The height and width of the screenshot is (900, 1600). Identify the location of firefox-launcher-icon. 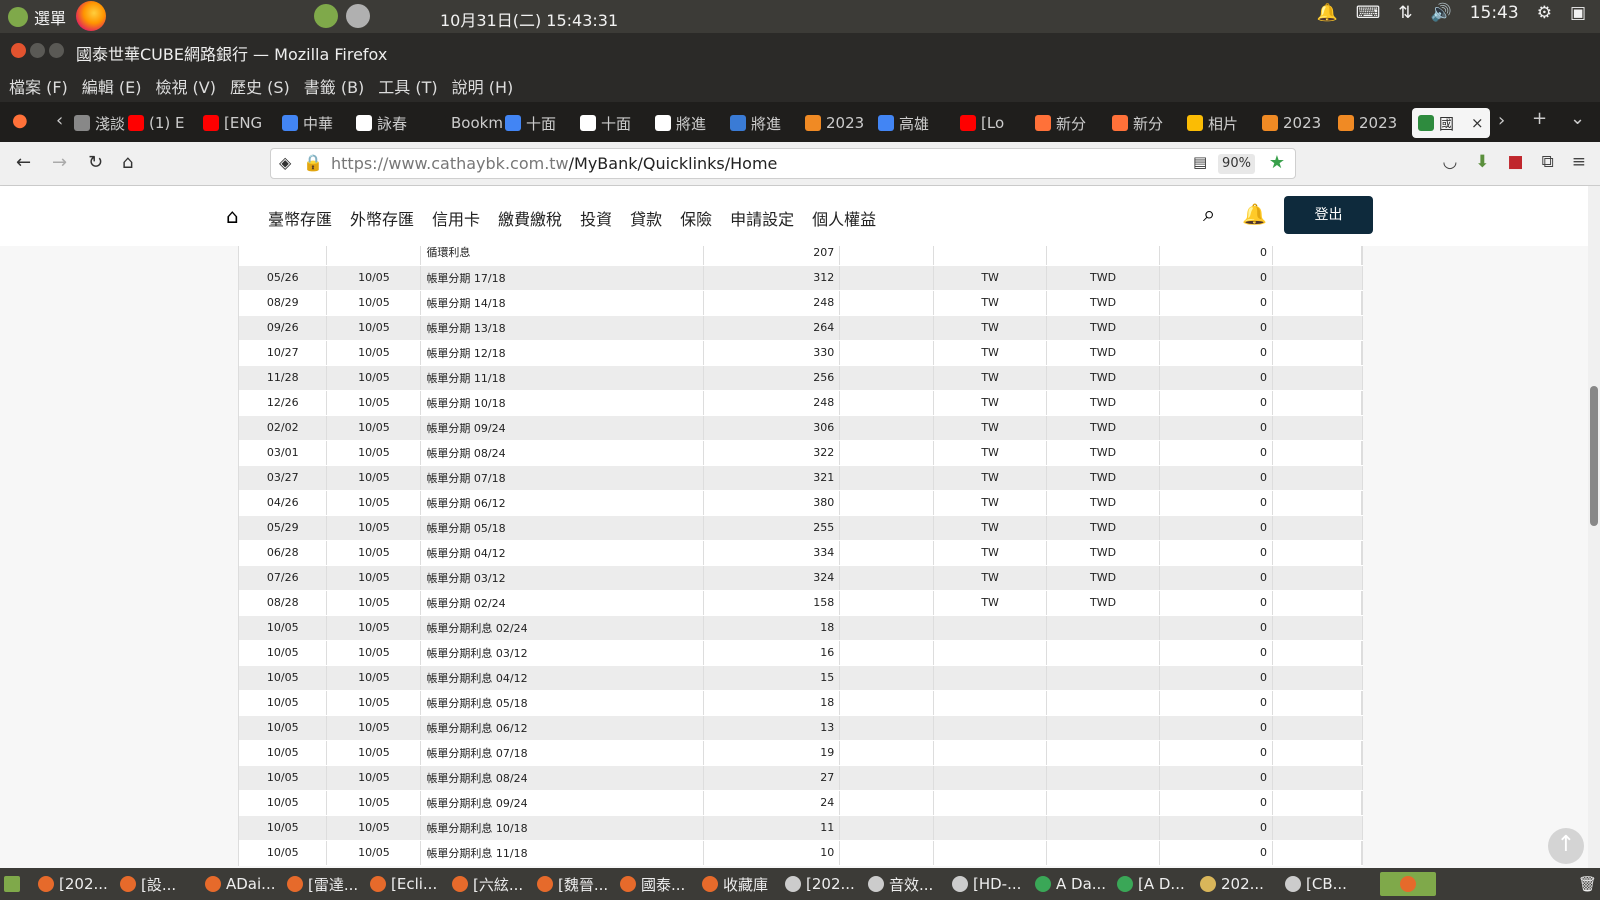
(91, 16).